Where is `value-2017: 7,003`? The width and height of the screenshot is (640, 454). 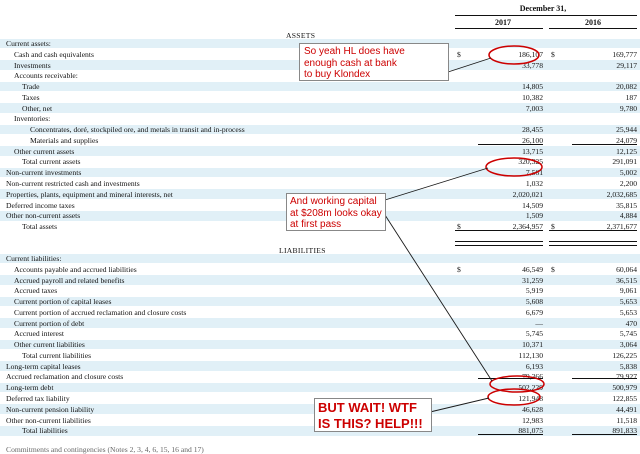
value-2017: 7,003 is located at coordinates (534, 108).